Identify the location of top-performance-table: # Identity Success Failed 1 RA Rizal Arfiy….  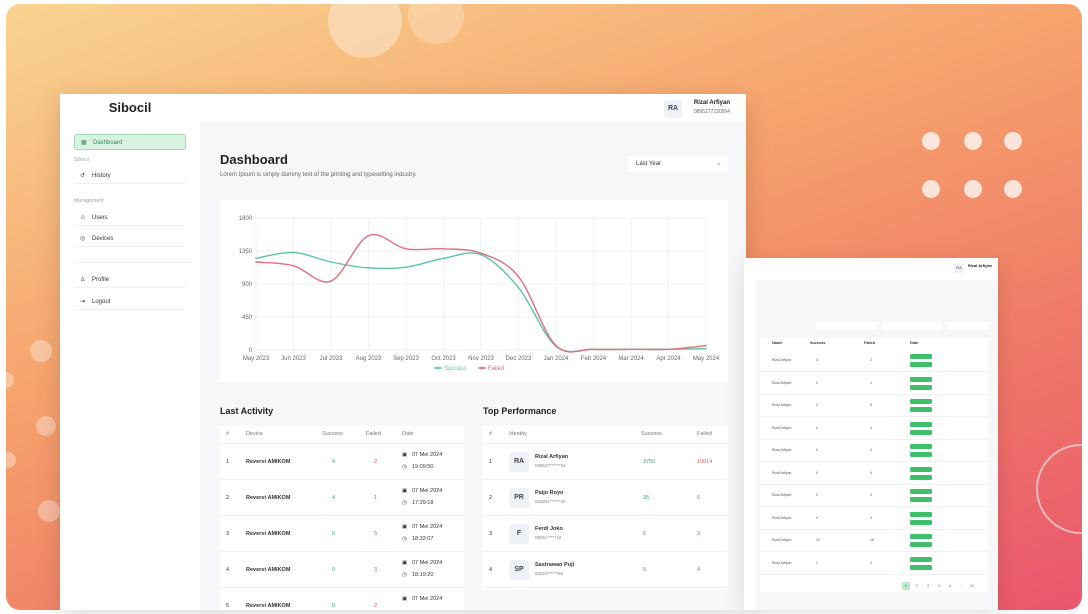
(605, 508).